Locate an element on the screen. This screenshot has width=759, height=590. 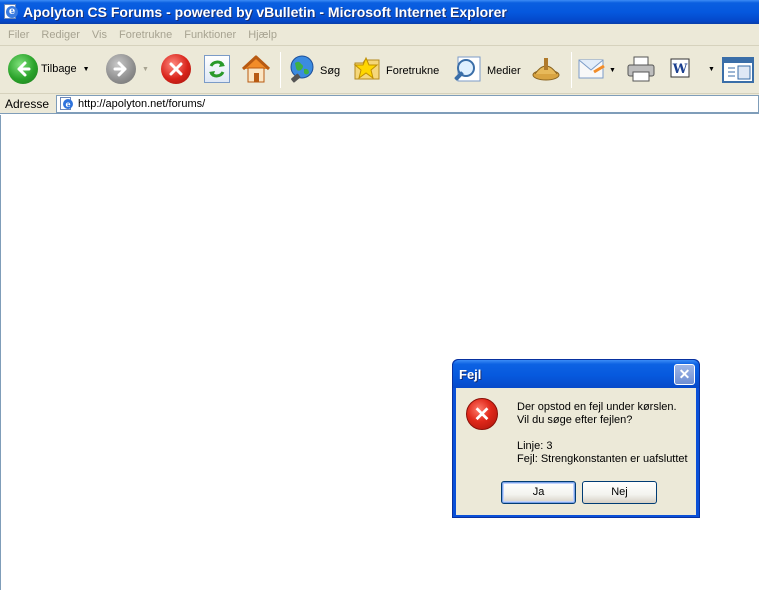
back-dropdown-icon: ▼ is located at coordinates (86, 69).